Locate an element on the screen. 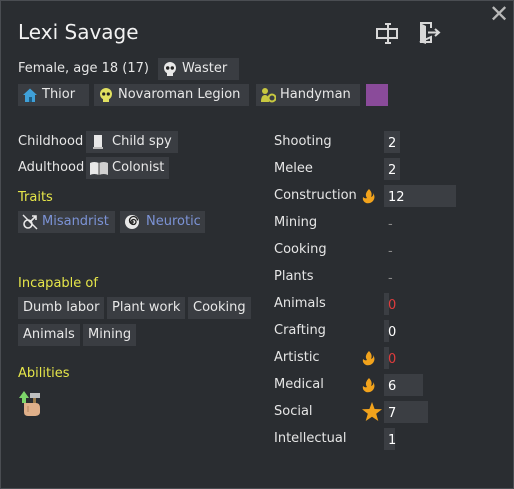 This screenshot has width=514, height=489. skill-value-cooking: - is located at coordinates (390, 251).